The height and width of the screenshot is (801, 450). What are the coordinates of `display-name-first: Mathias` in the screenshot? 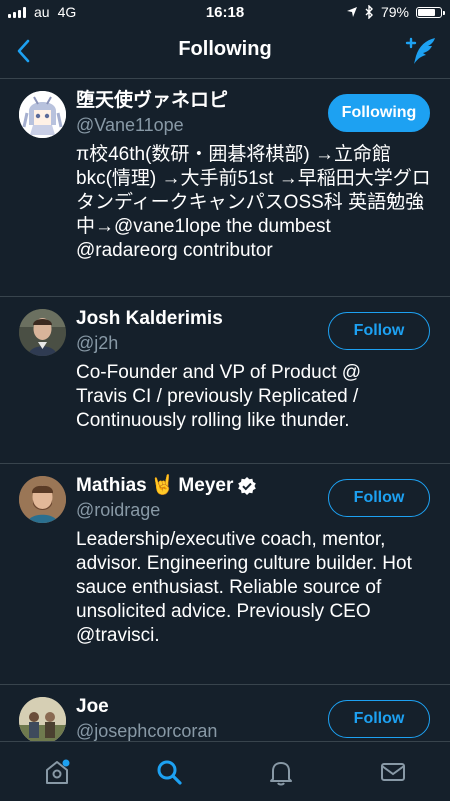 It's located at (111, 485).